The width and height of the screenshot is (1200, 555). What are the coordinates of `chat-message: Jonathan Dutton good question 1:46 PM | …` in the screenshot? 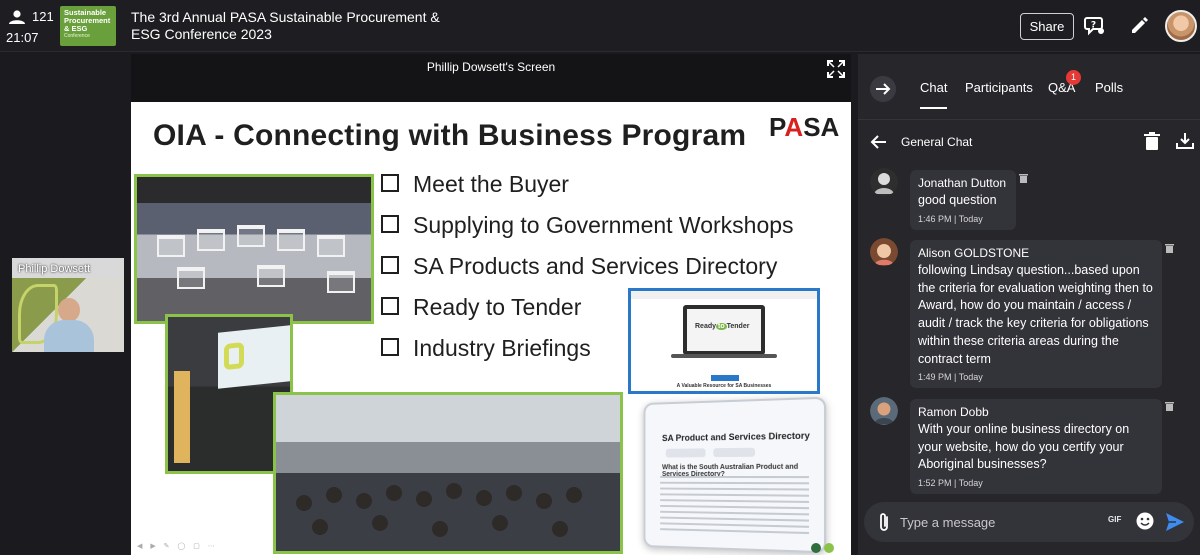 It's located at (963, 200).